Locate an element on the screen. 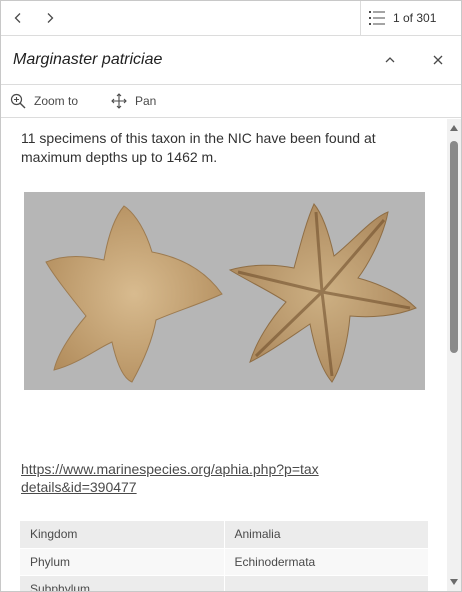  feature-menu-button: 1 of 301 is located at coordinates (410, 18).